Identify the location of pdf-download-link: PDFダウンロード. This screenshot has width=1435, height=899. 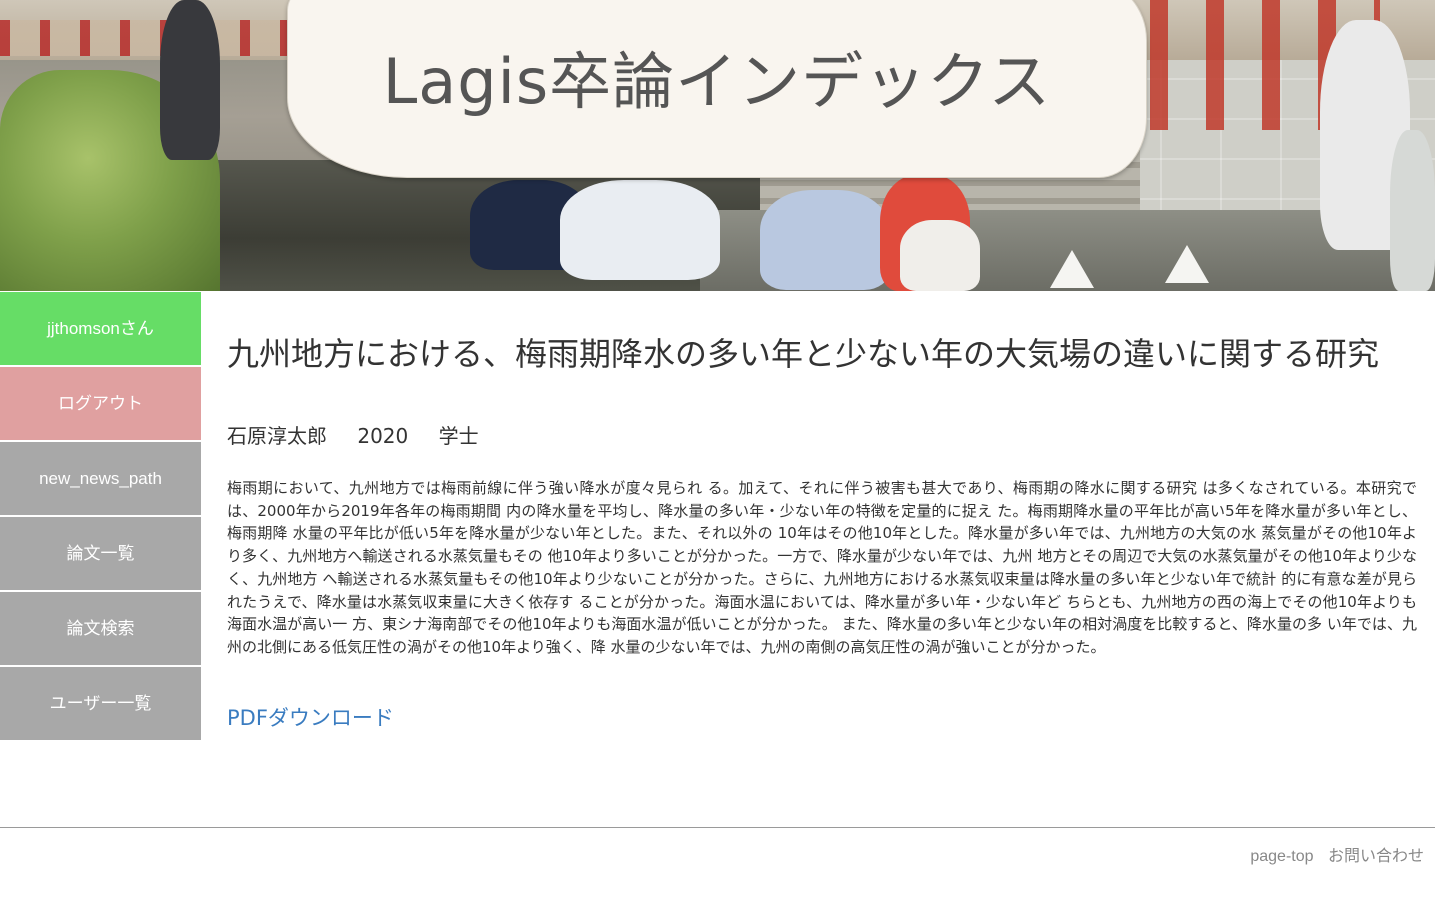
(310, 717).